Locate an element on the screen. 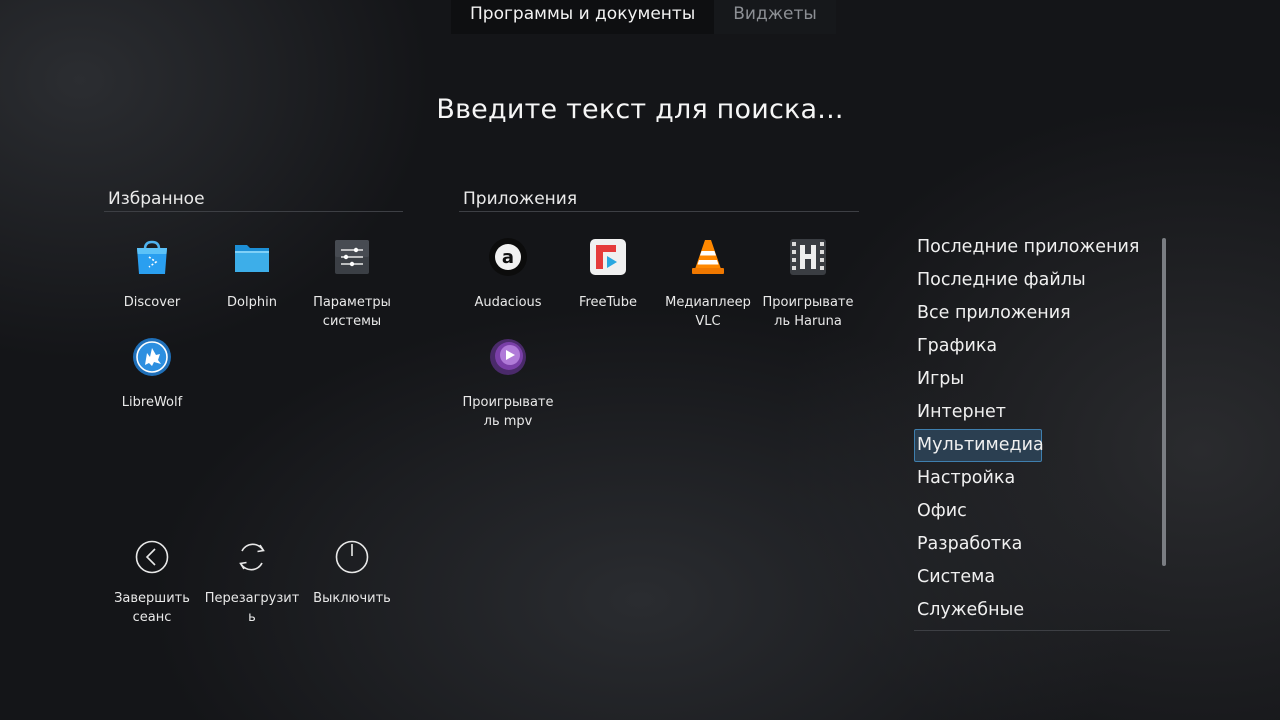 Image resolution: width=1280 pixels, height=720 pixels. svg-text: a is located at coordinates (508, 257).